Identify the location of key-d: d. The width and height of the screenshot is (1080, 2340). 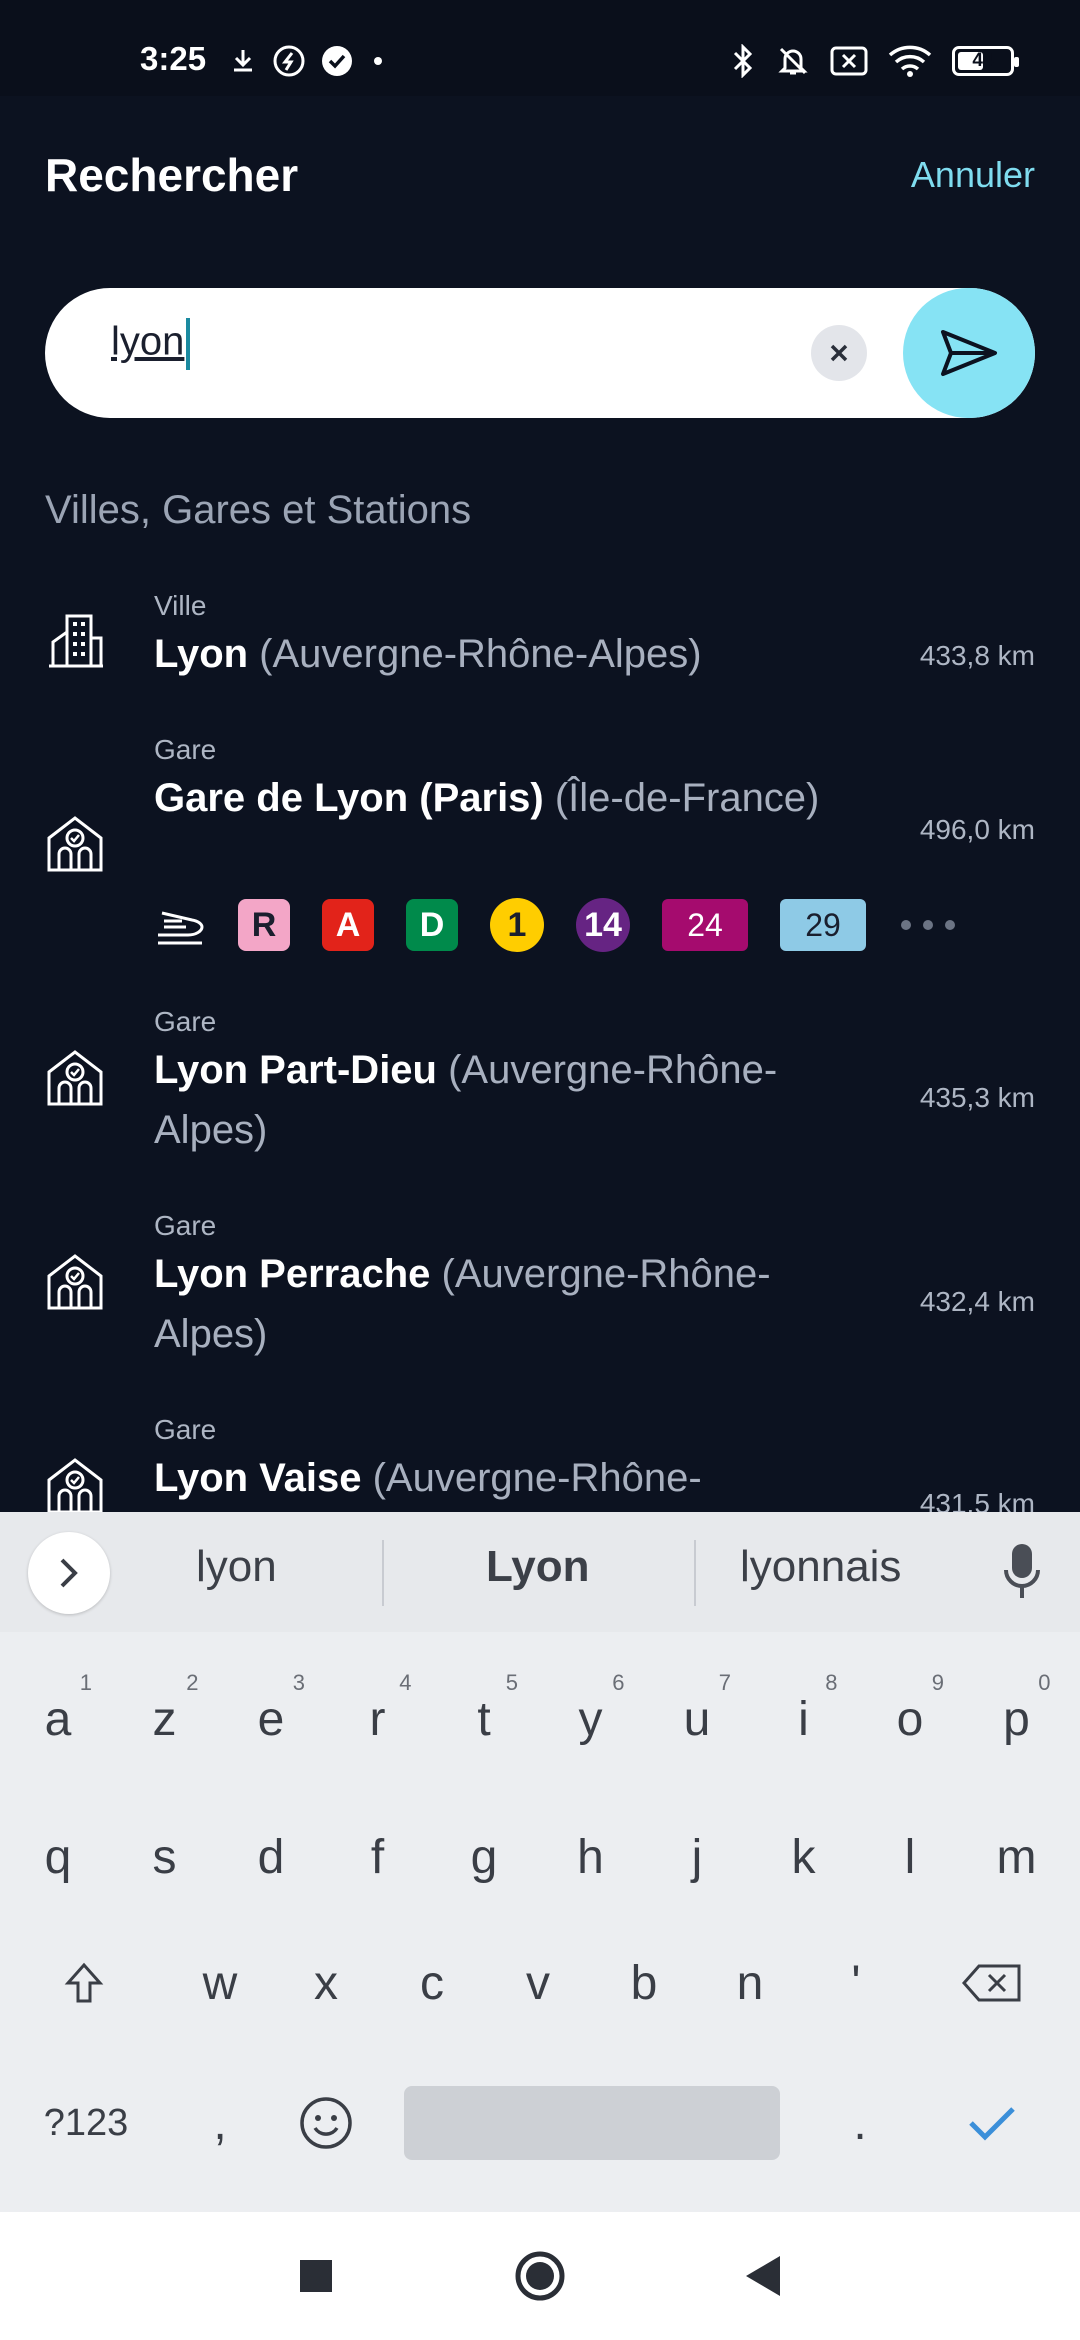
(271, 1857).